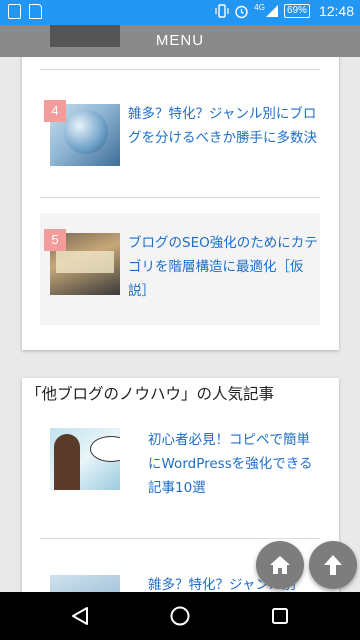 Image resolution: width=360 pixels, height=640 pixels. I want to click on home-icon, so click(280, 565).